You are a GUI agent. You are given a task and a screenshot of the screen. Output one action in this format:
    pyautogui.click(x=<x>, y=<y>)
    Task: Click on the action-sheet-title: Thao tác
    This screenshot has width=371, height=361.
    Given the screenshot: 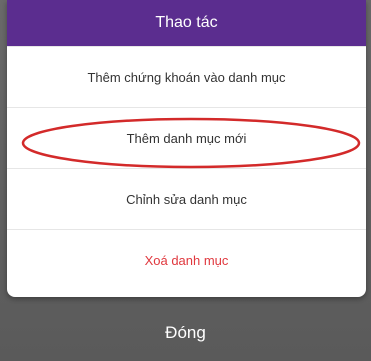 What is the action you would take?
    pyautogui.click(x=186, y=23)
    